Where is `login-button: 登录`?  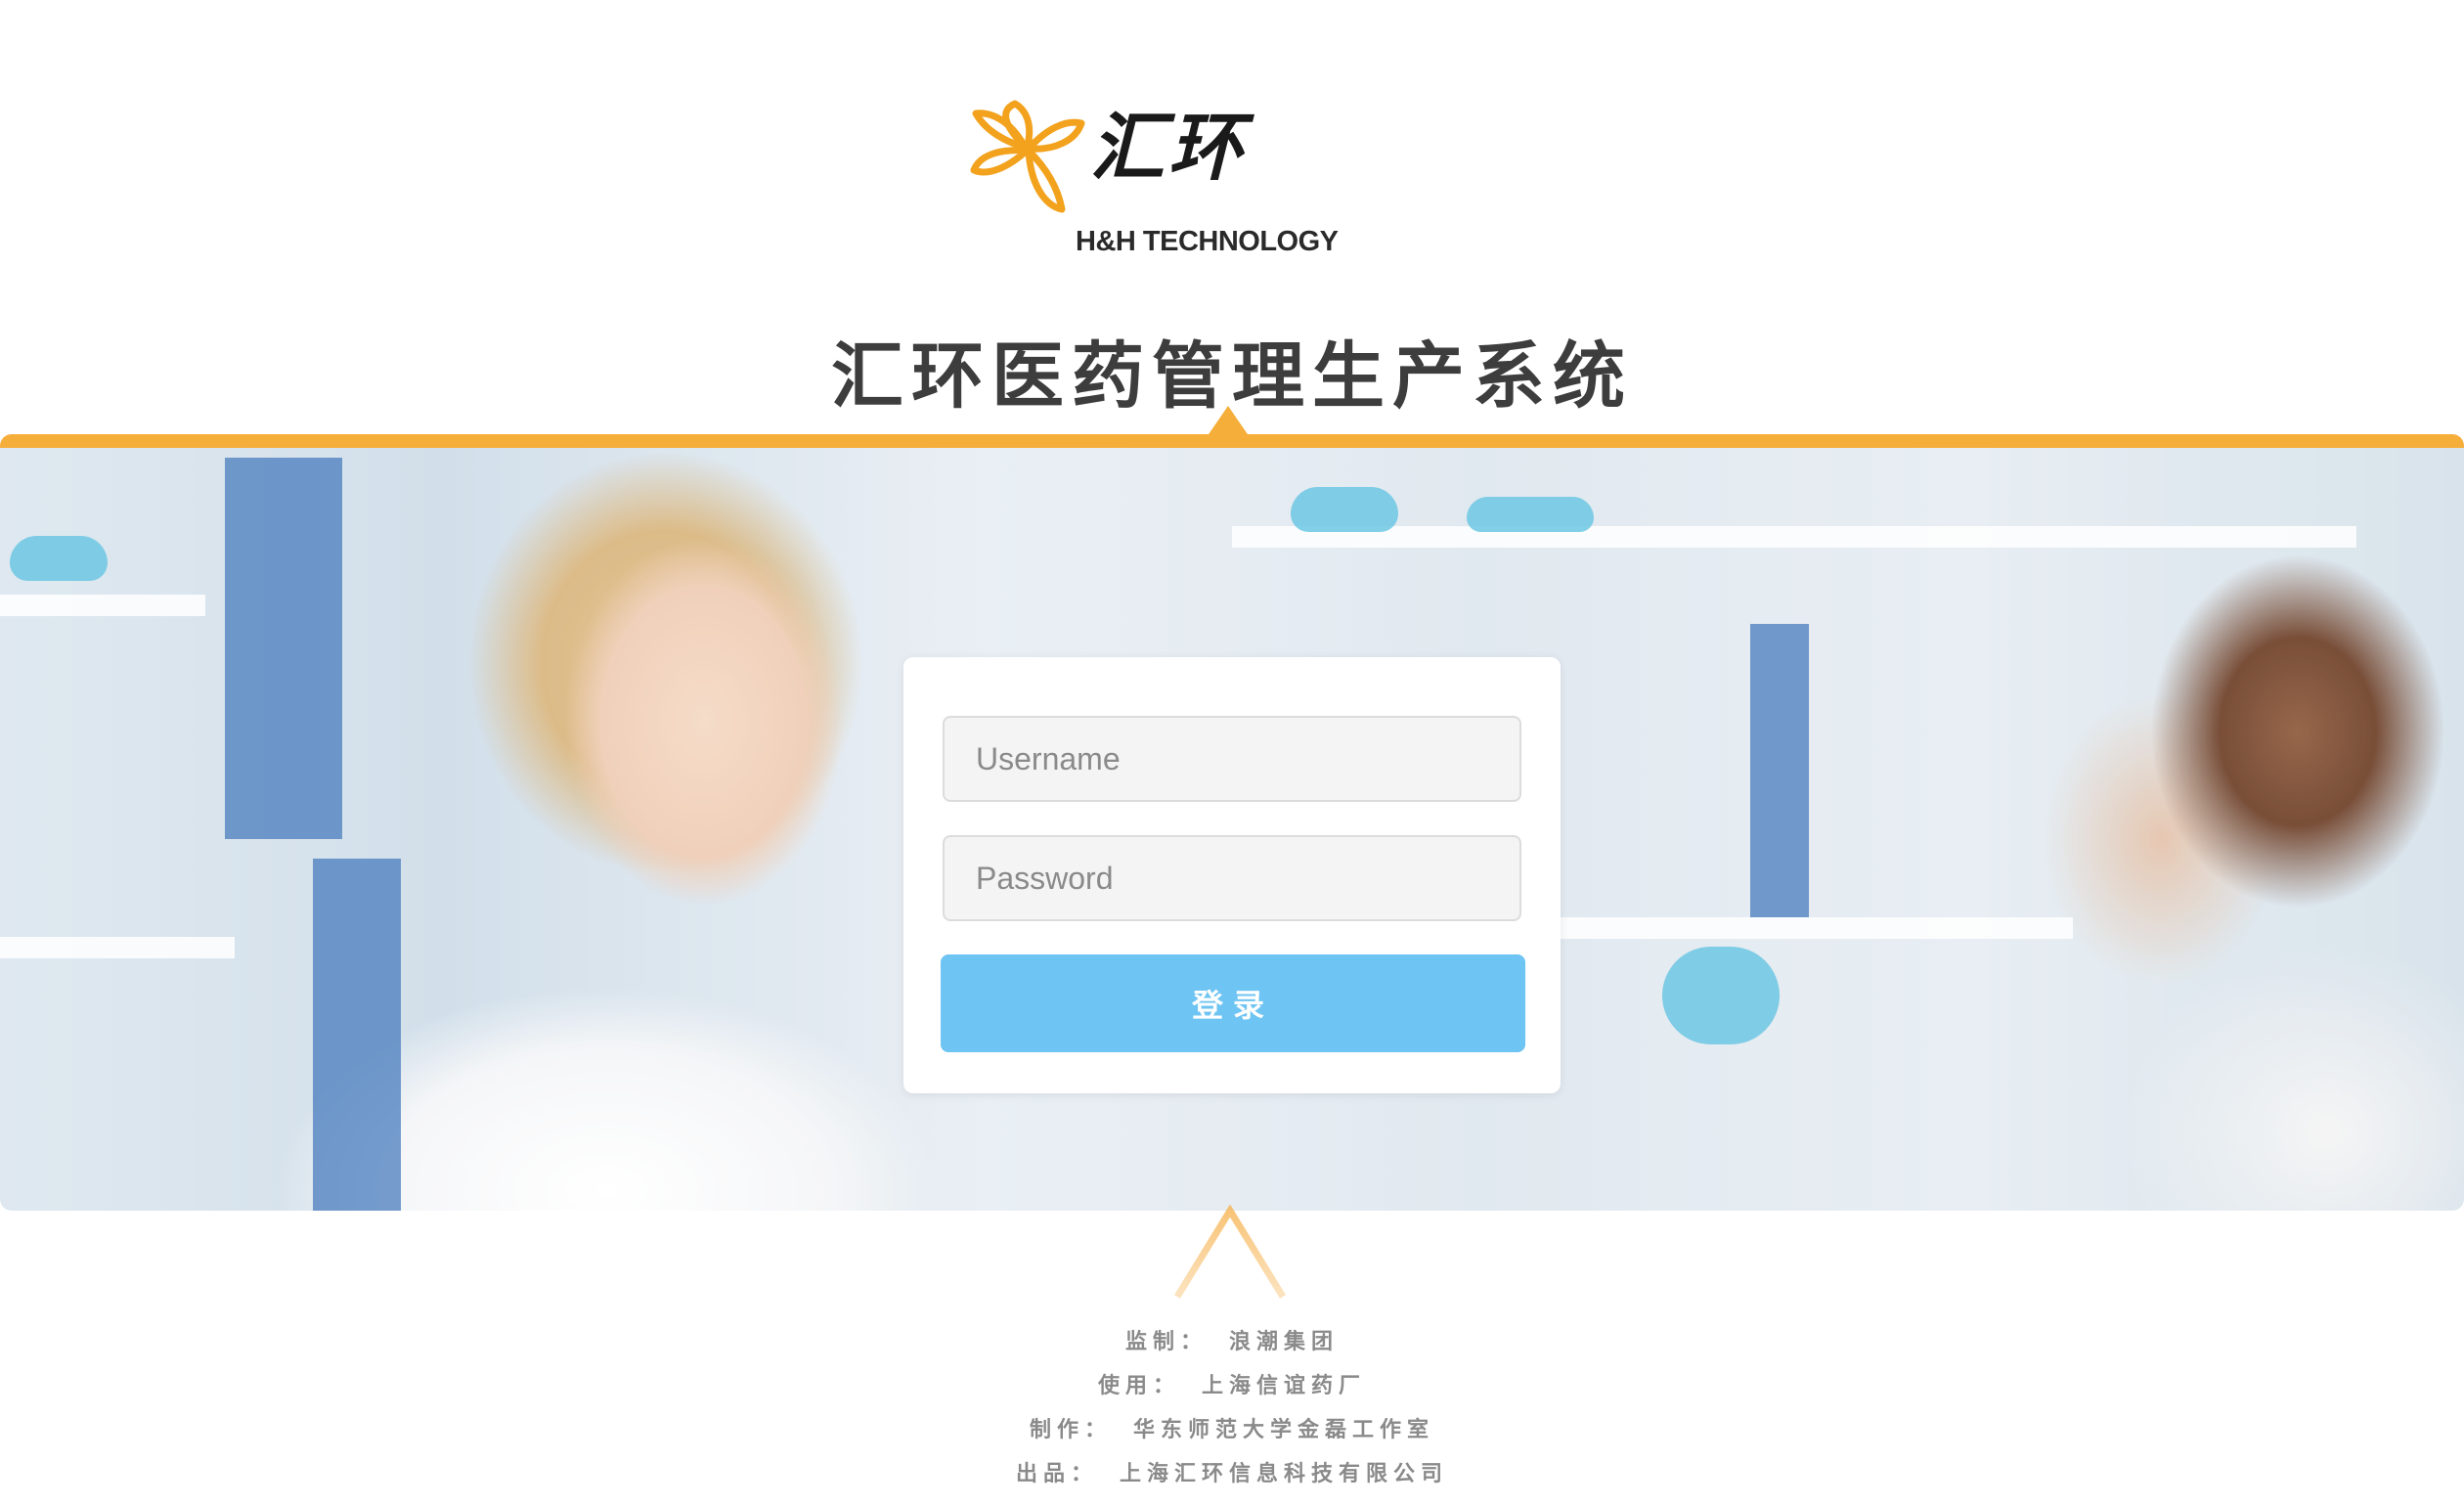
login-button: 登录 is located at coordinates (1233, 1003).